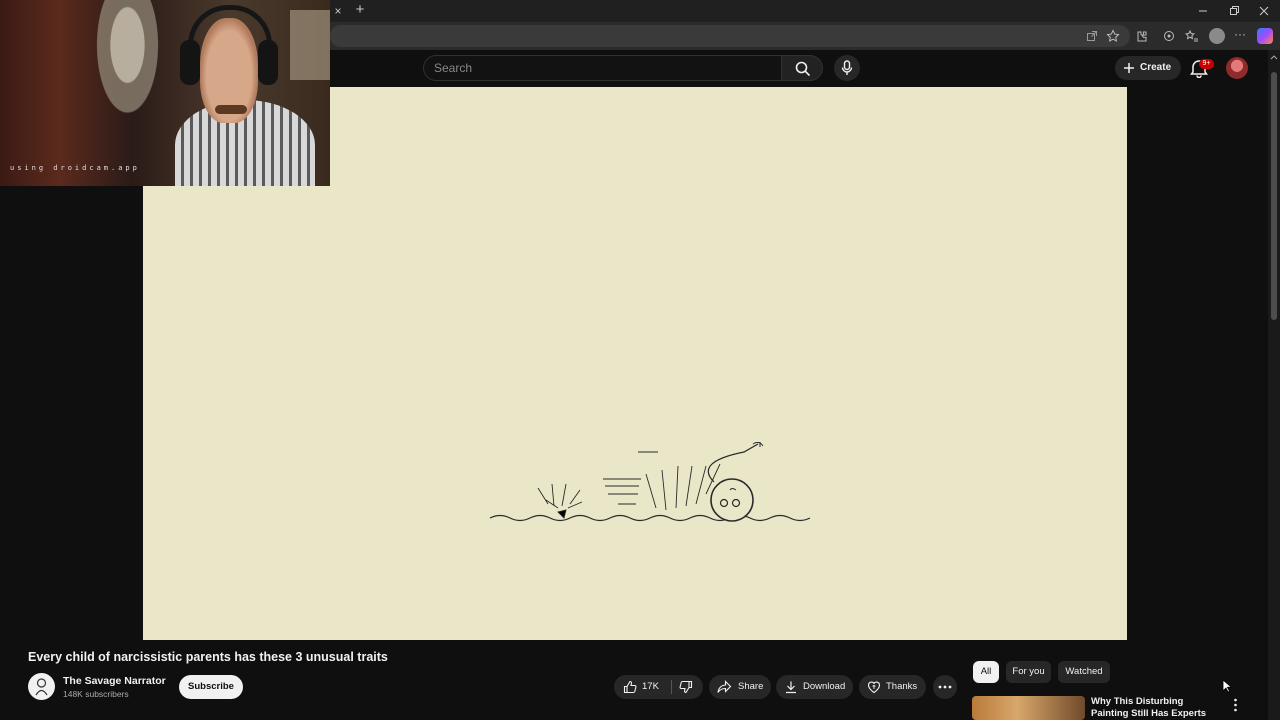  I want to click on search-box, so click(602, 68).